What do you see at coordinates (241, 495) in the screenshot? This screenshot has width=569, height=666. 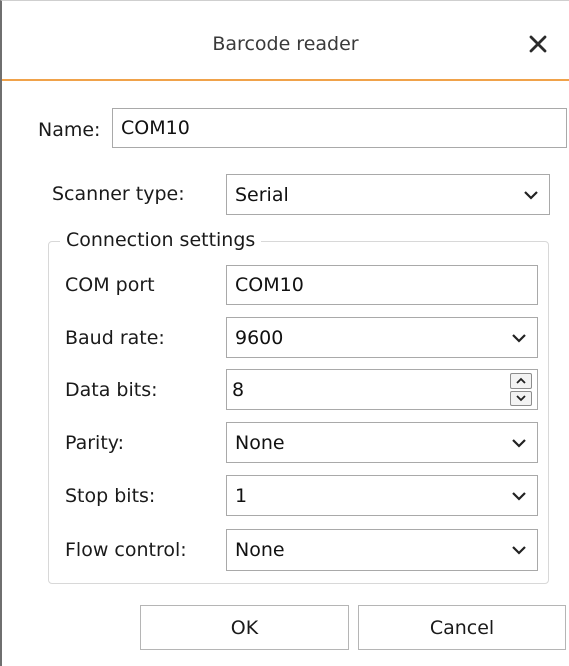 I see `stop-bits-value: 1` at bounding box center [241, 495].